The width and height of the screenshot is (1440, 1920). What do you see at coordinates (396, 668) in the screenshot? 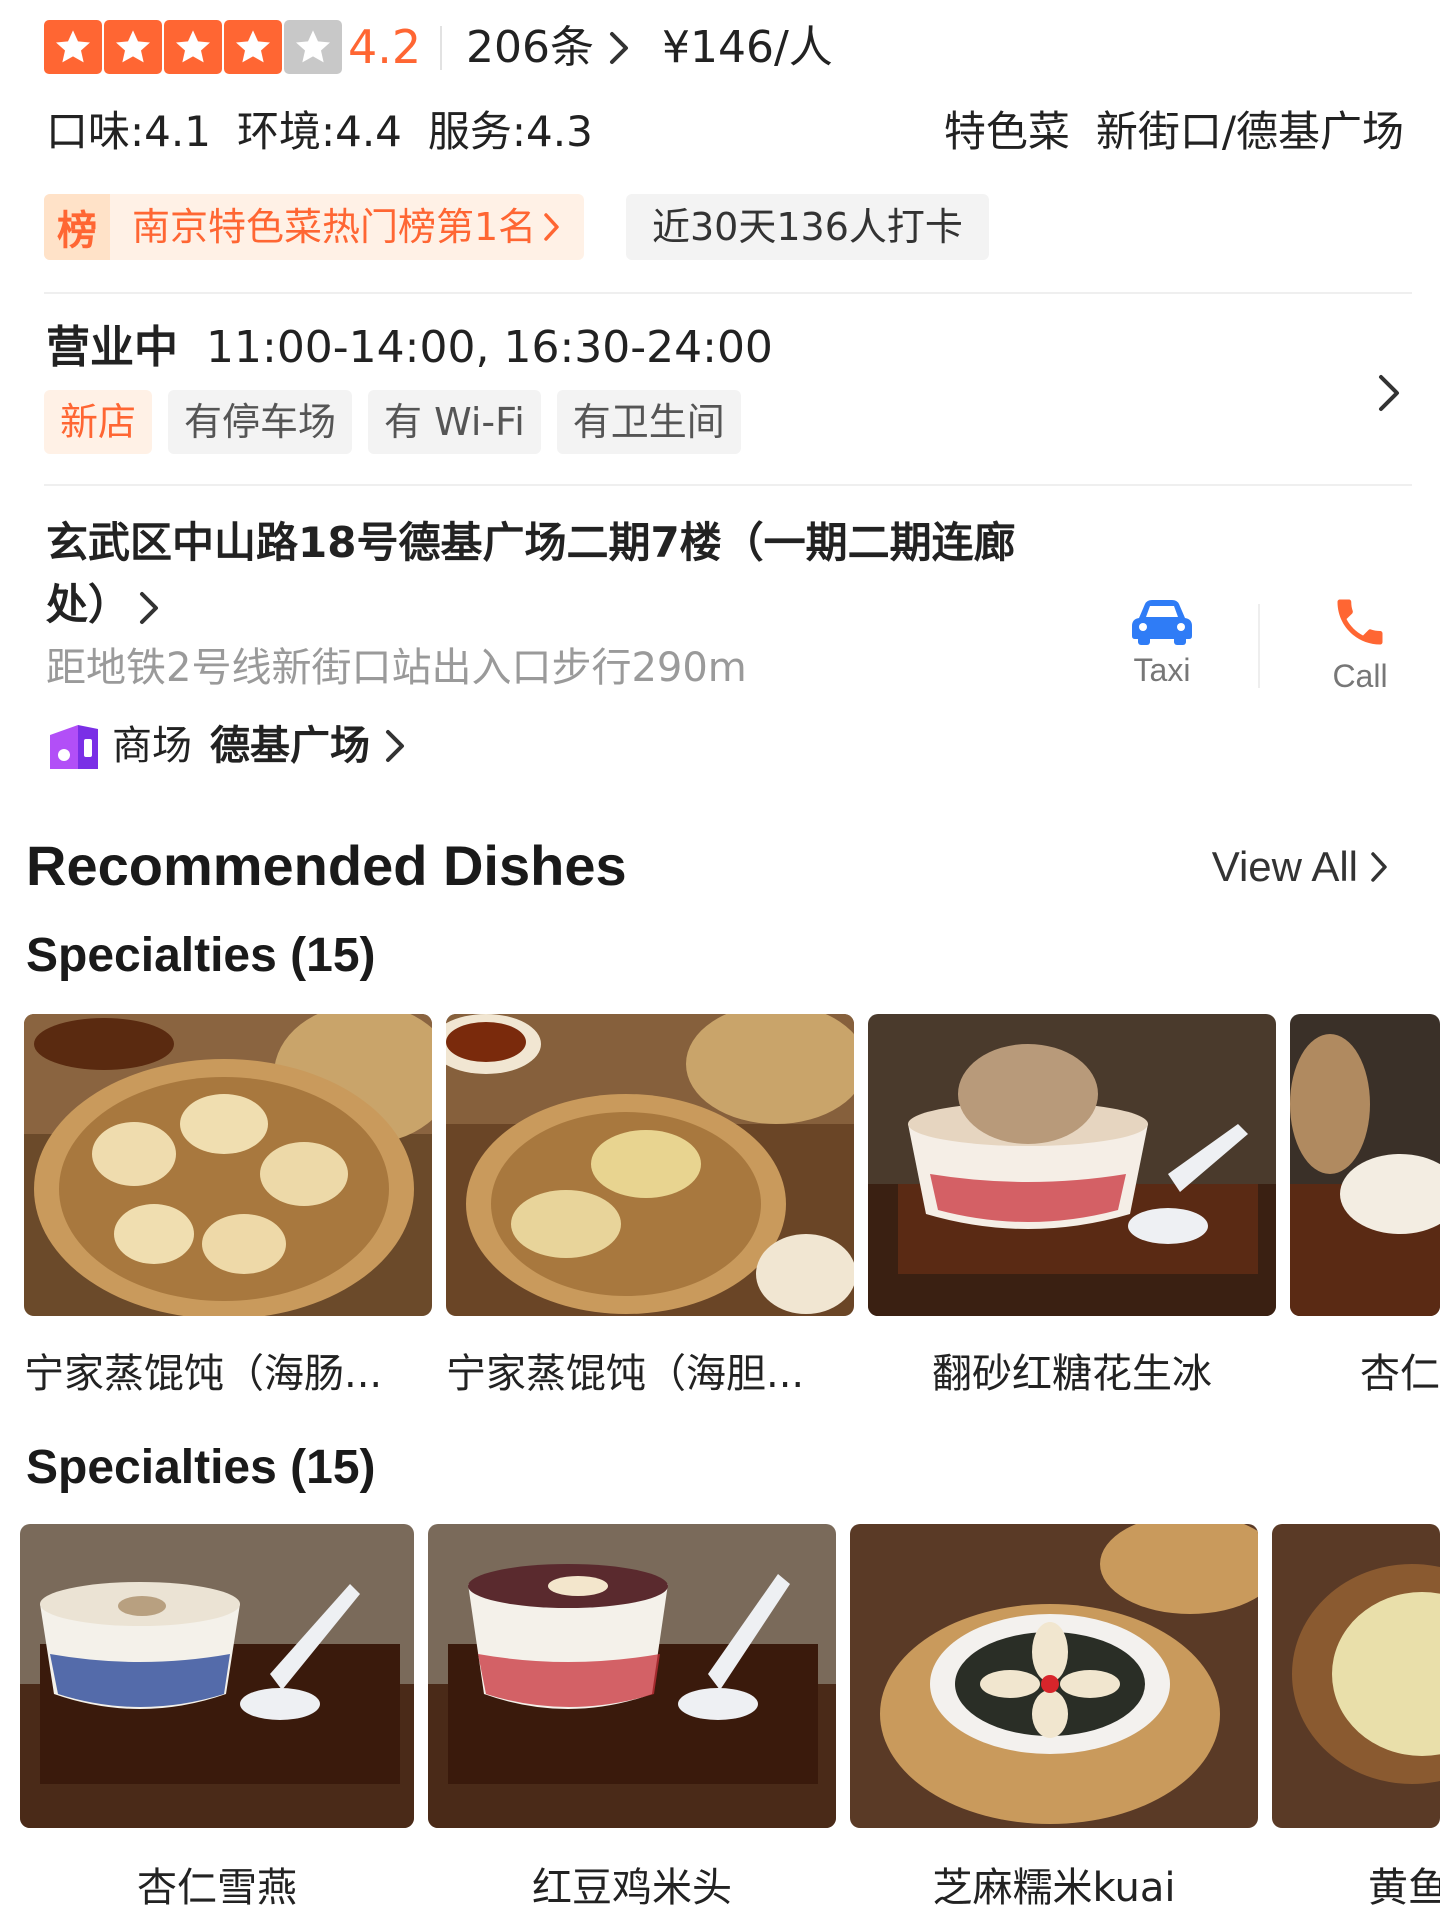
I see `metro-distance: 距地铁2号线新街口站出入口步行290m` at bounding box center [396, 668].